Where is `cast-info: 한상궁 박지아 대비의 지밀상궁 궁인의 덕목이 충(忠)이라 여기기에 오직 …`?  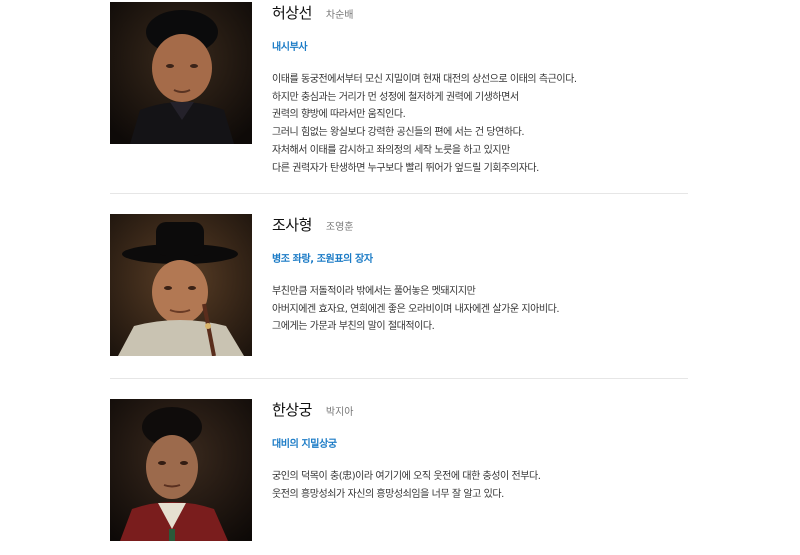
cast-info: 한상궁 박지아 대비의 지밀상궁 궁인의 덕목이 충(忠)이라 여기기에 오직 … is located at coordinates (480, 451).